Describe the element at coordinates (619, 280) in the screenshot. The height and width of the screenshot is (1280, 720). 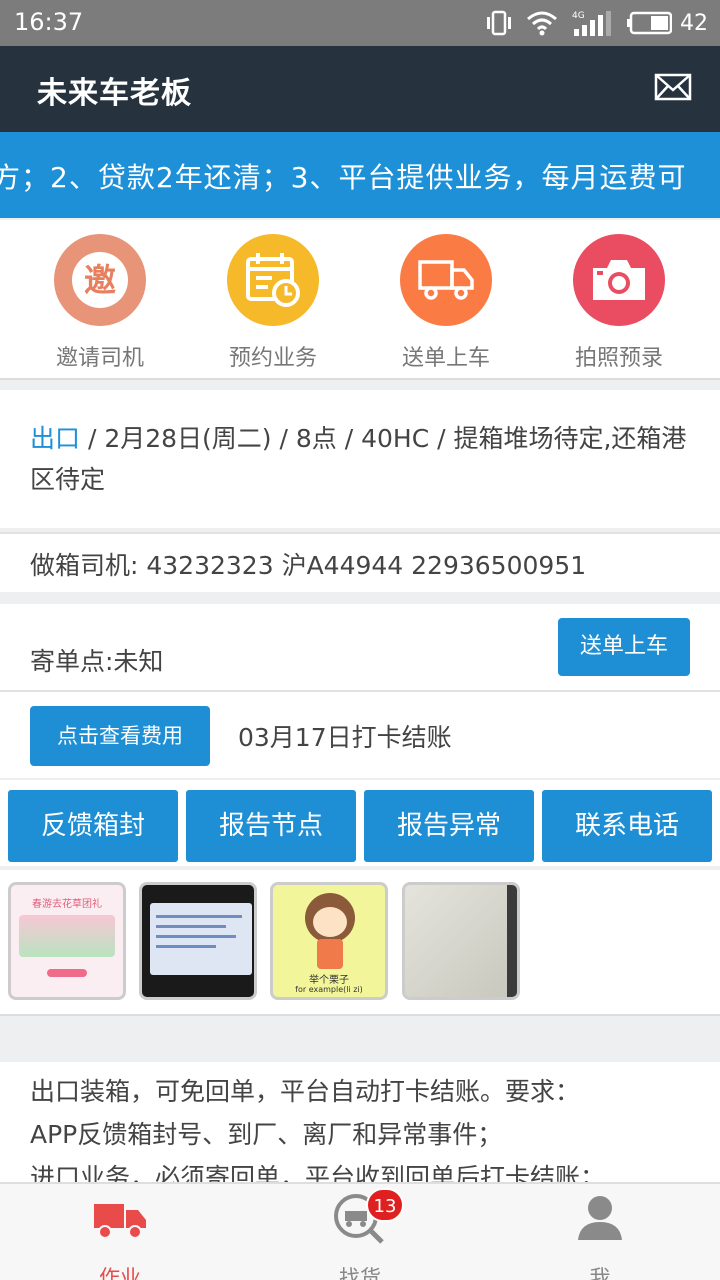
I see `camera-icon` at that location.